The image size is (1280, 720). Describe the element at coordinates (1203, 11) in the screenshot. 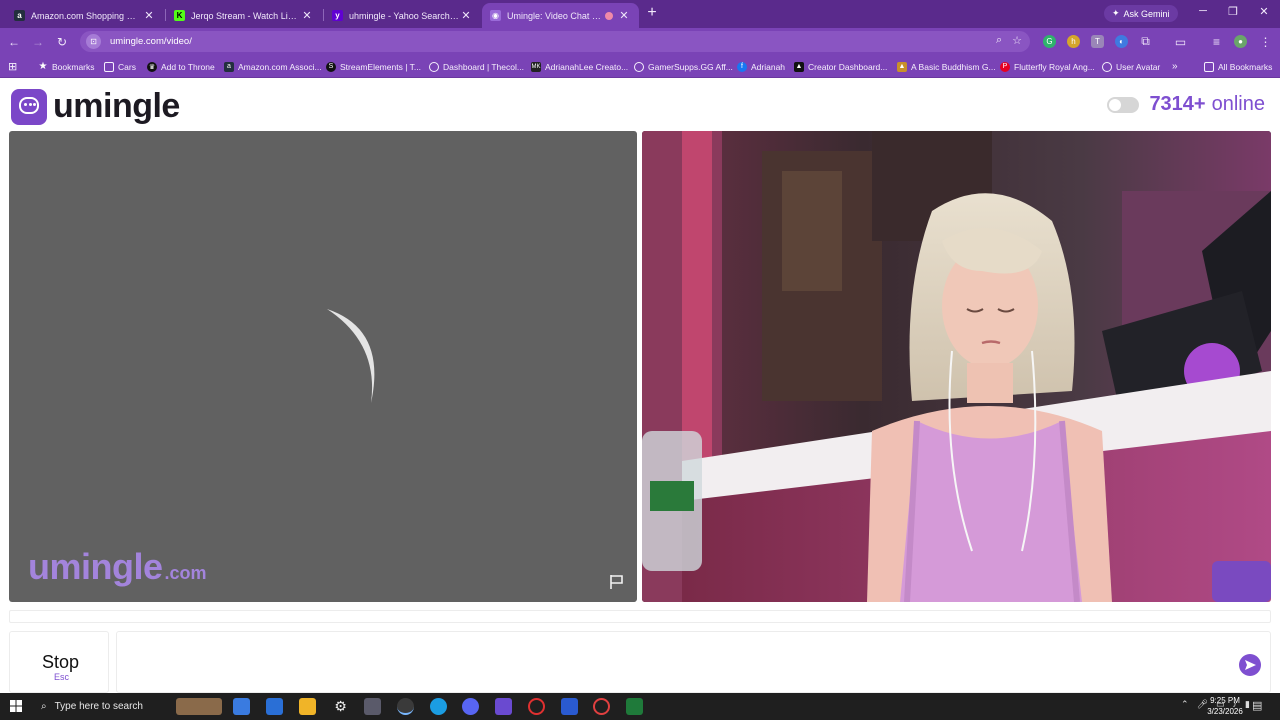

I see `minimize-icon: ─` at that location.